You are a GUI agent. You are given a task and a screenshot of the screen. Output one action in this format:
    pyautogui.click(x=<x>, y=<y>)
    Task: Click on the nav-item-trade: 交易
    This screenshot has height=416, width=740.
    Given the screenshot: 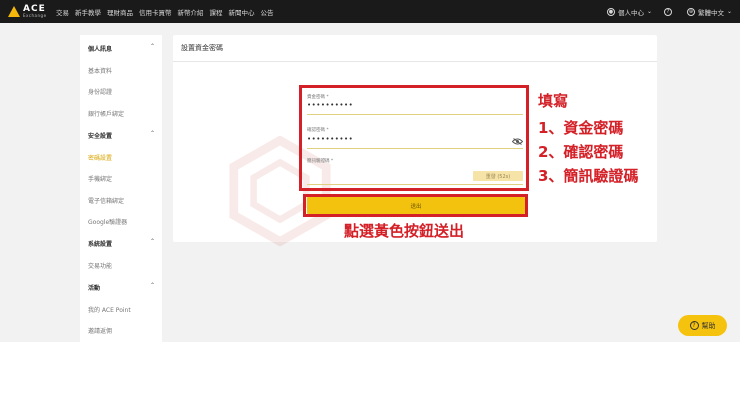 What is the action you would take?
    pyautogui.click(x=62, y=12)
    